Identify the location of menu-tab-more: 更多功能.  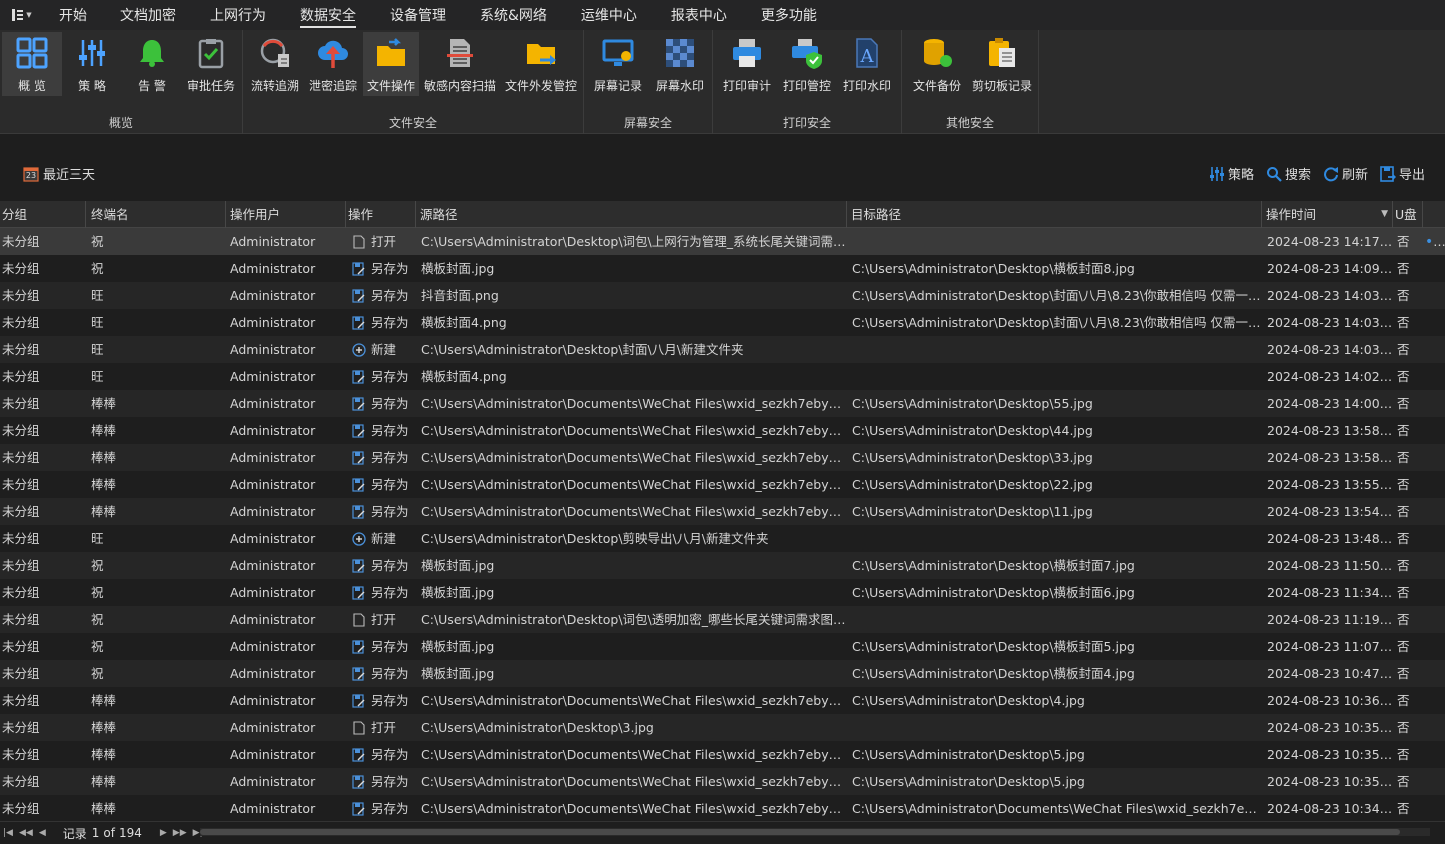
(789, 15).